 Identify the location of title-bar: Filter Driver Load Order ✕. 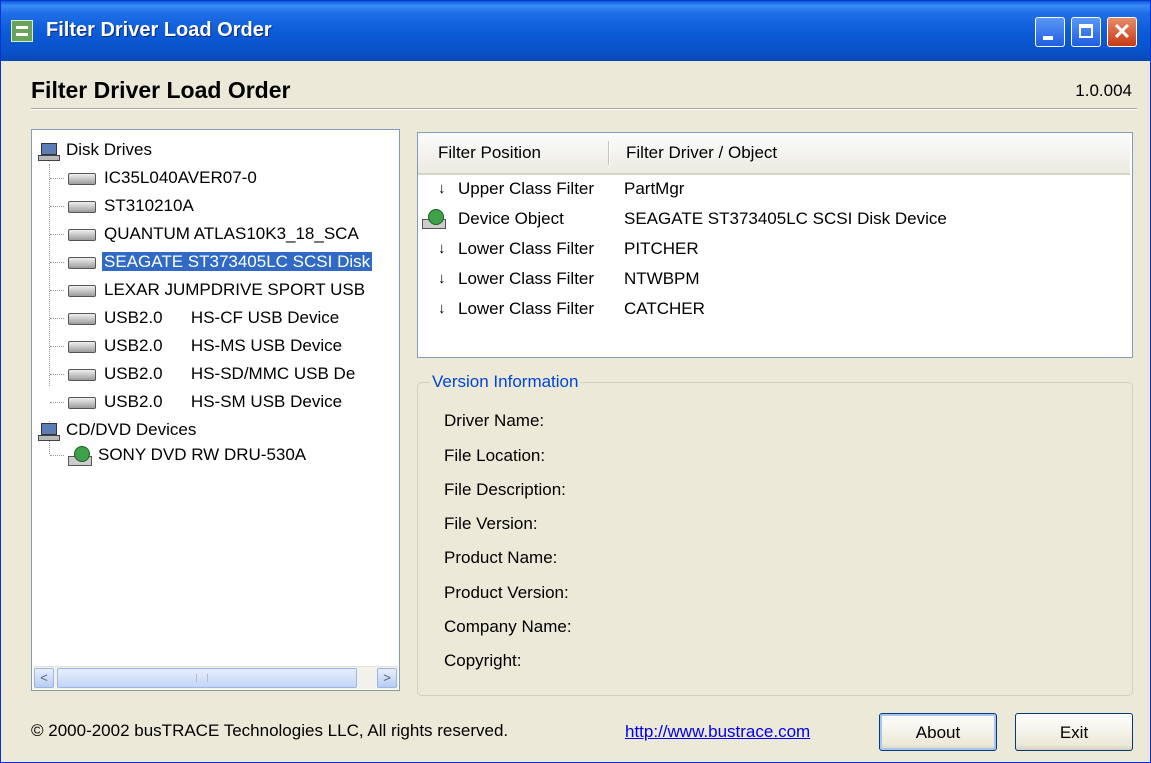
(575, 31).